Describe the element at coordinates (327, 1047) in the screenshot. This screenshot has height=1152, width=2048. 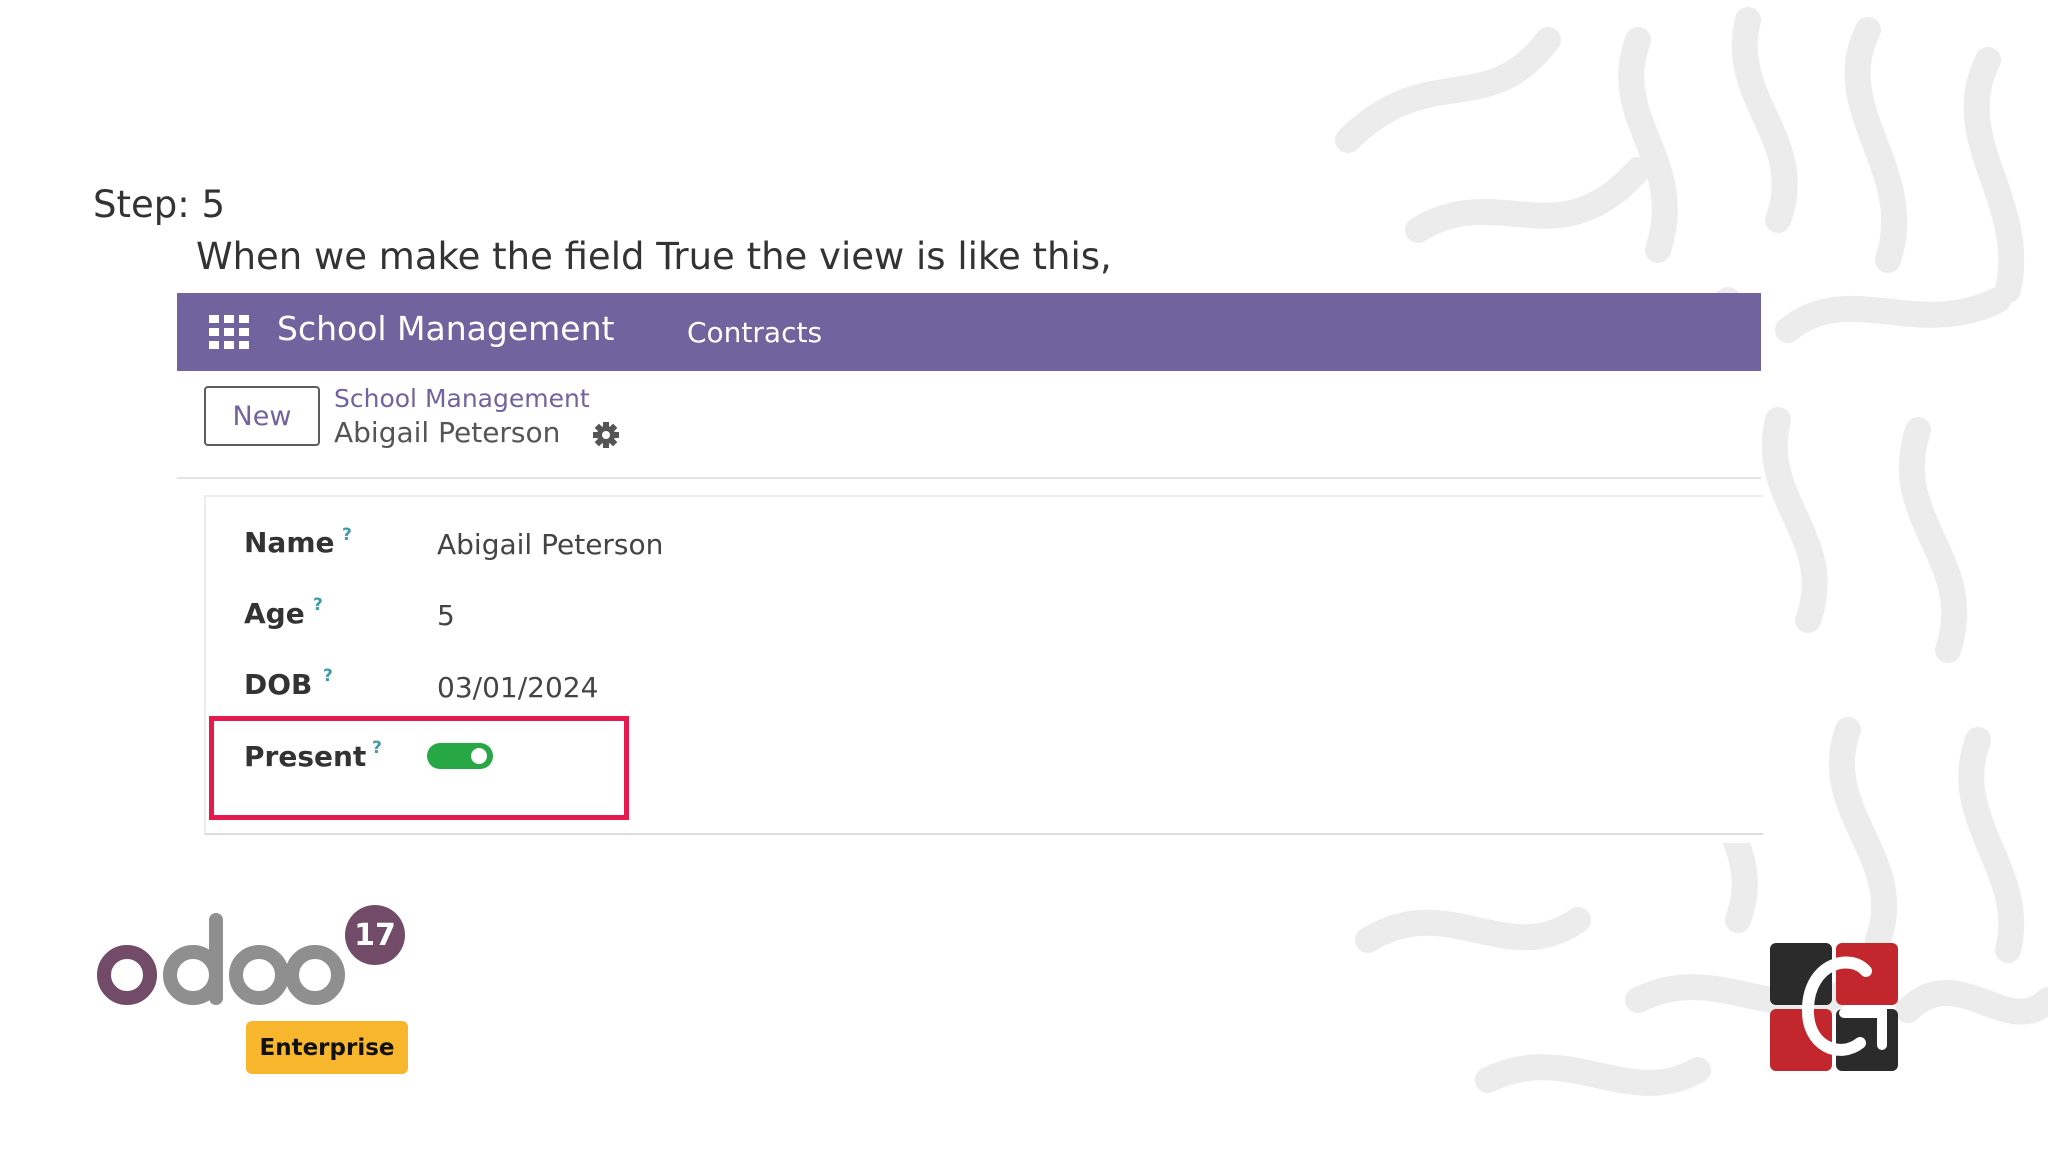
I see `enterprise-badge: Enterprise` at that location.